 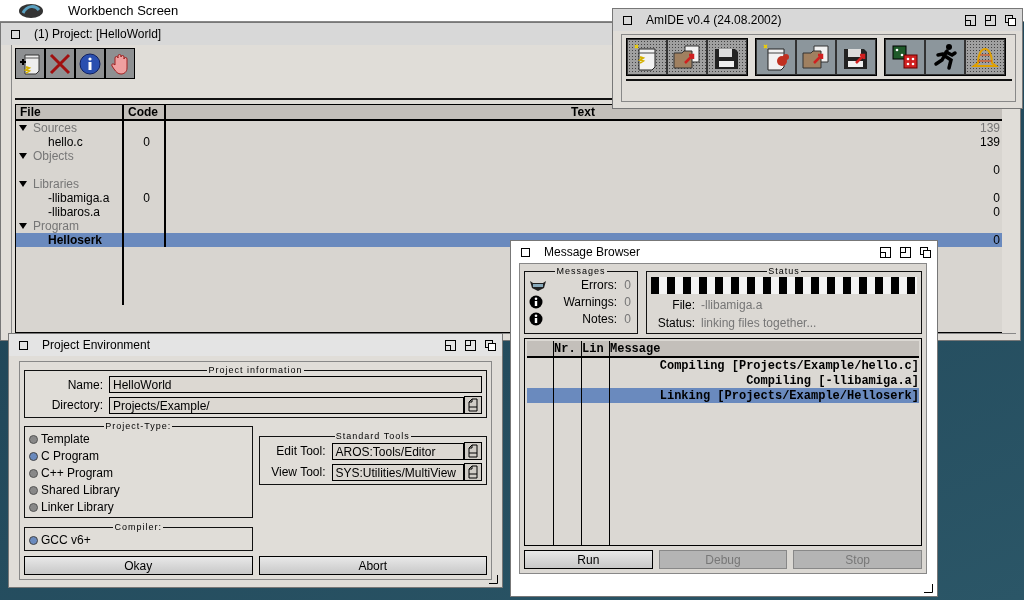 I want to click on radio-option: Linker Library, so click(x=138, y=507).